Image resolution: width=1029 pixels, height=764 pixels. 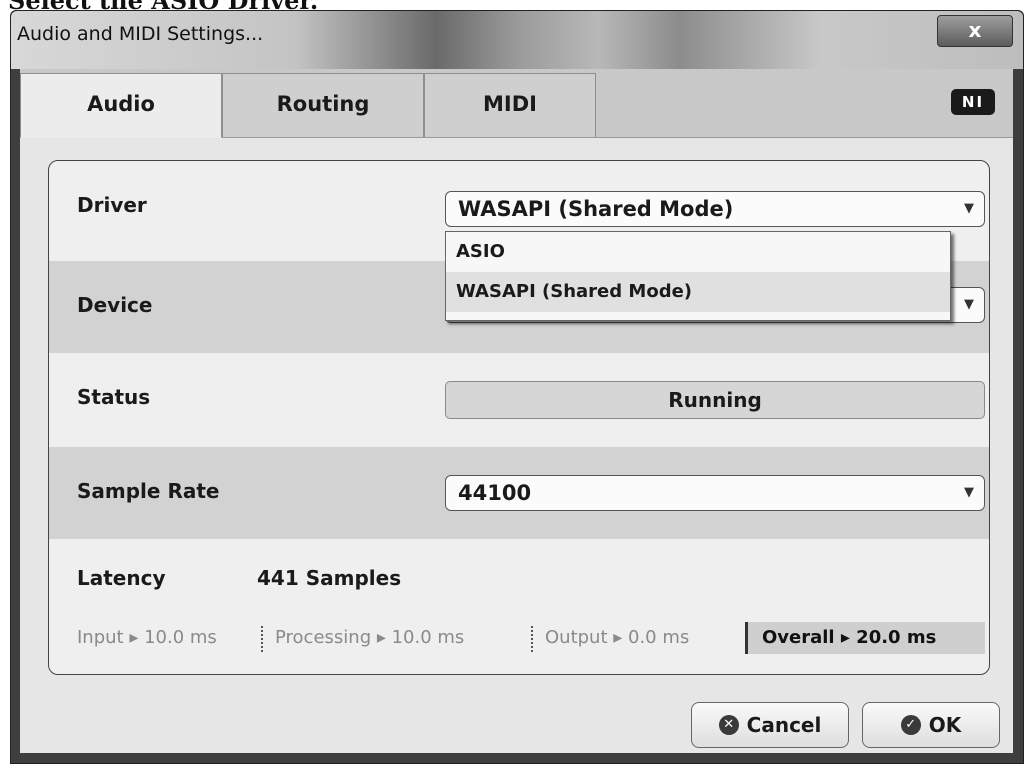 I want to click on status-row: Status Running, so click(x=519, y=399).